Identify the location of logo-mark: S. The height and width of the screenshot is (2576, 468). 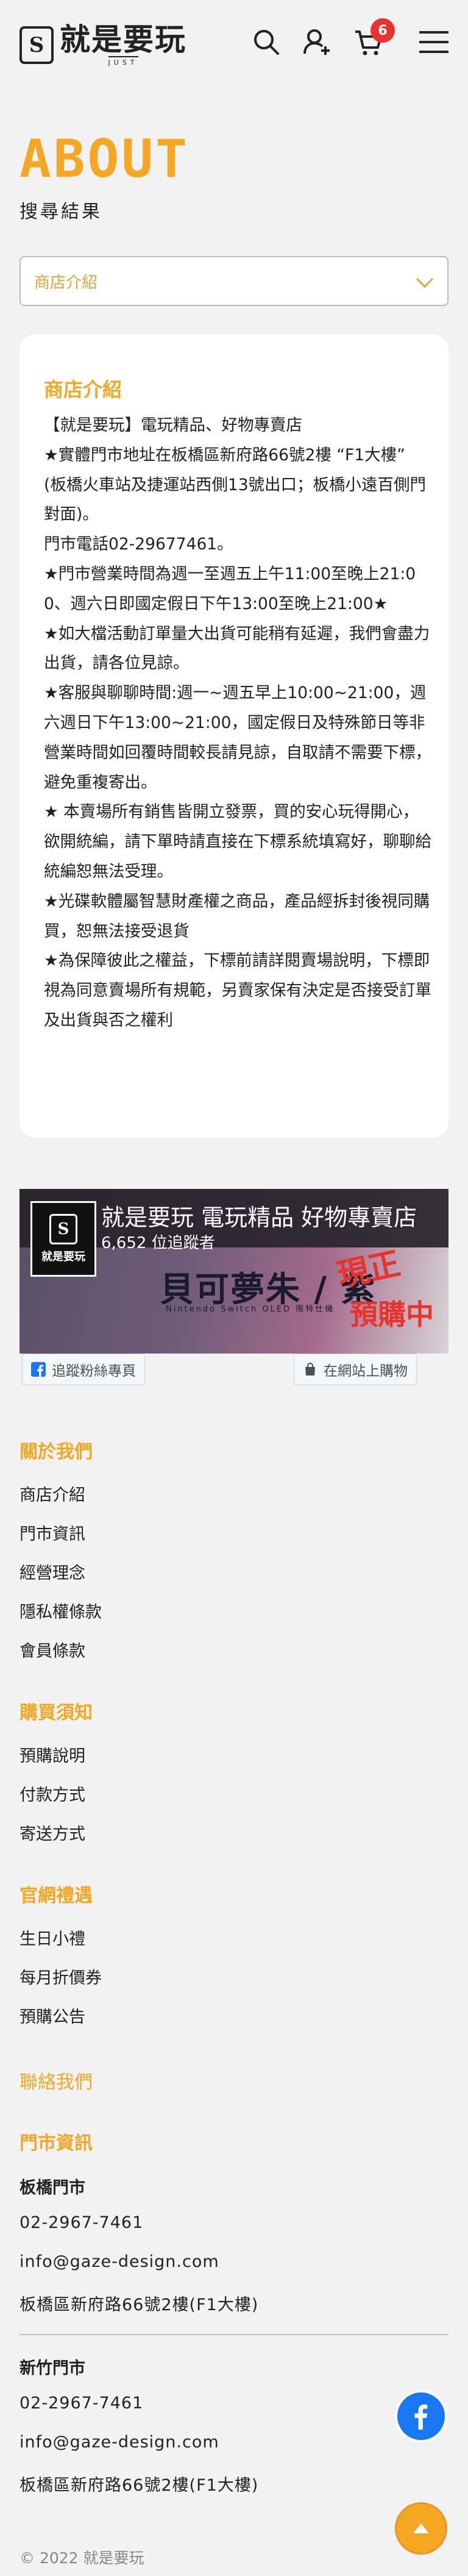
(37, 45).